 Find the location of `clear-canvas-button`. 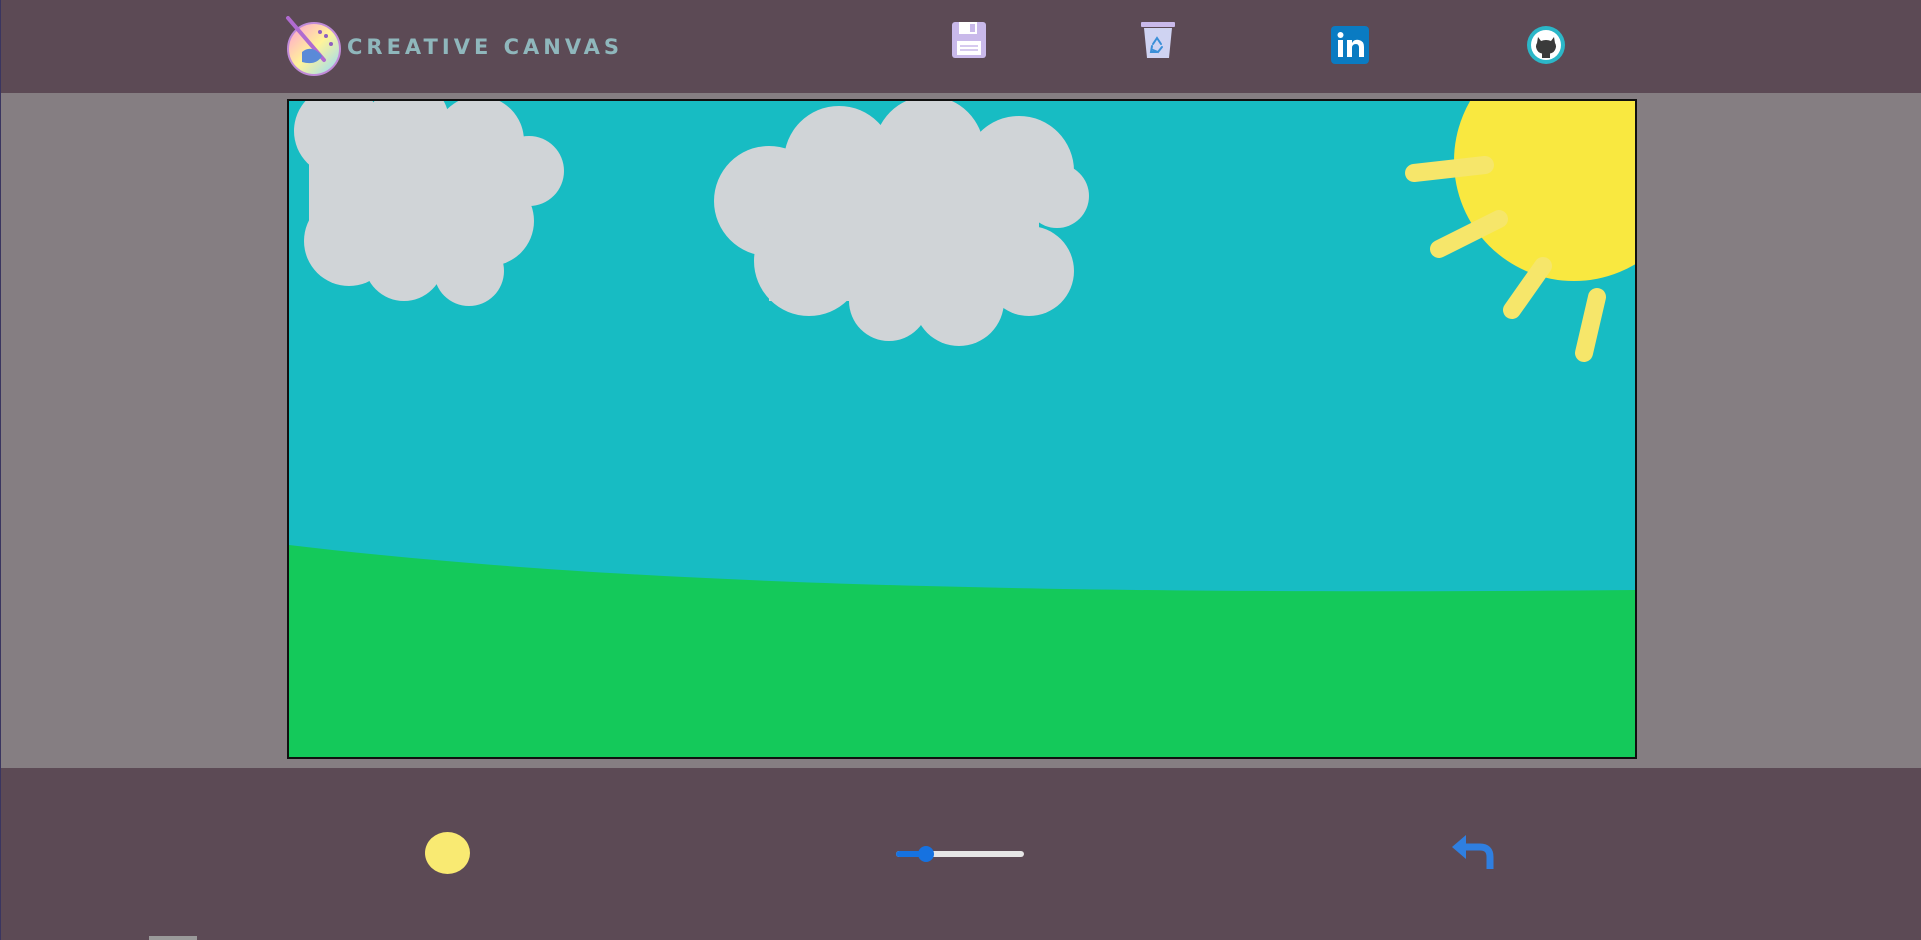

clear-canvas-button is located at coordinates (1158, 40).